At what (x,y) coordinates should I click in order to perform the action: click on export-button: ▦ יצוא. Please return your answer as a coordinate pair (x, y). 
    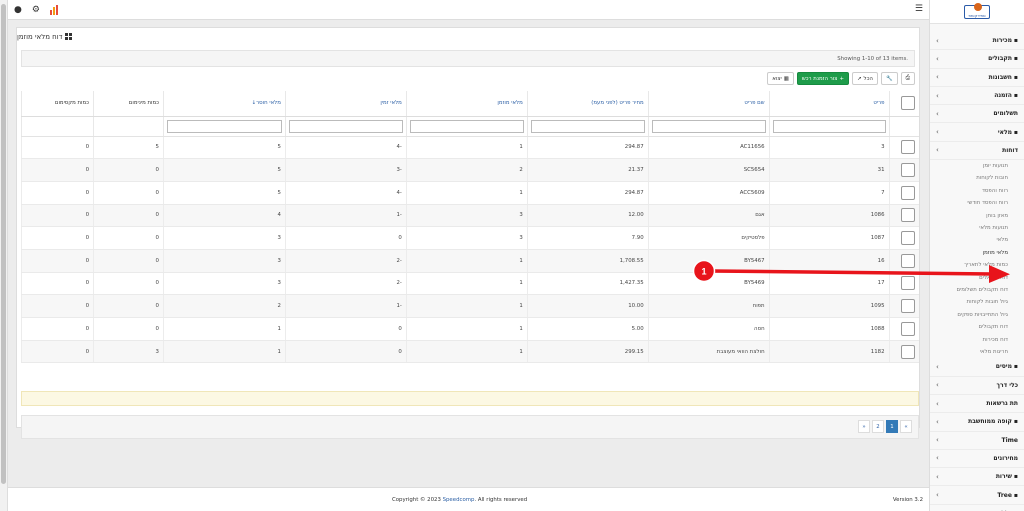
    Looking at the image, I should click on (780, 78).